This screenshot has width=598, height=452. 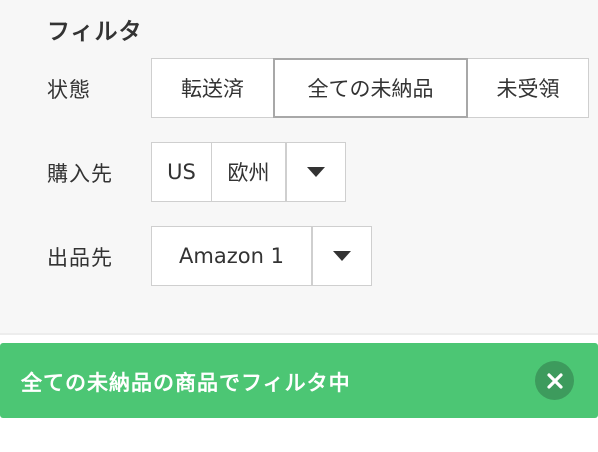 What do you see at coordinates (370, 88) in the screenshot?
I see `status-option-all-undelivered: 全ての未納品` at bounding box center [370, 88].